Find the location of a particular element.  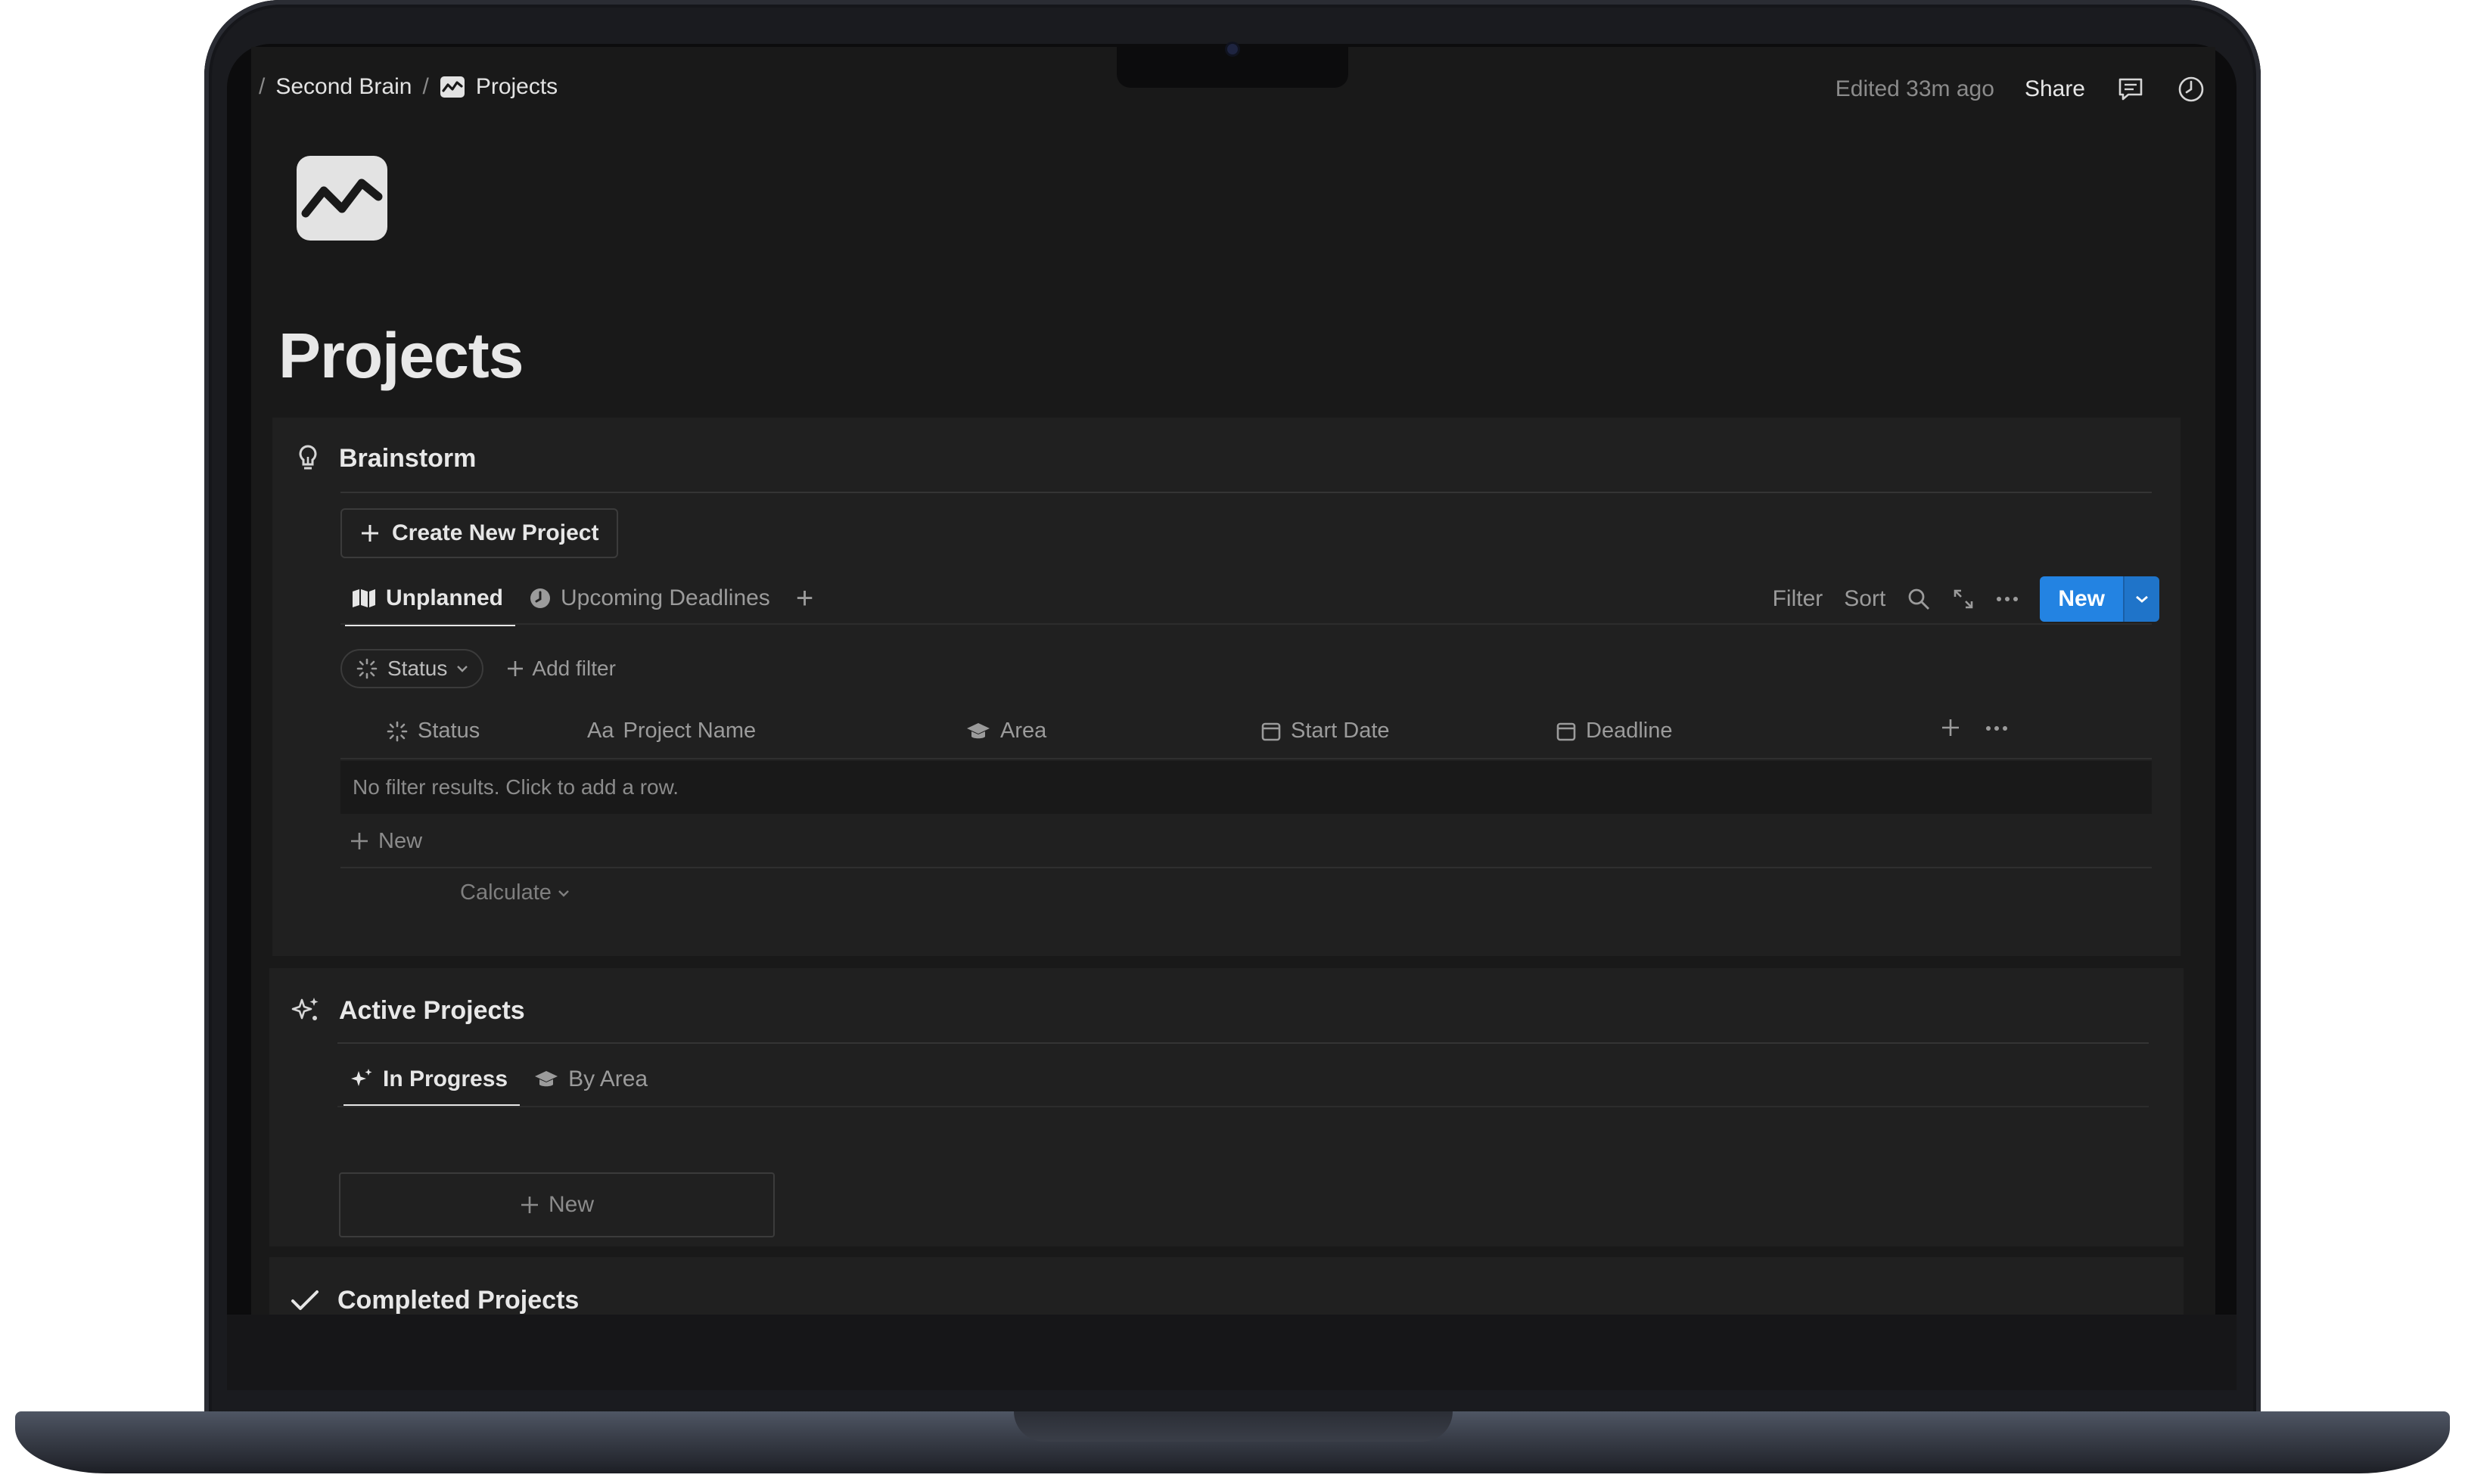

column-label: Area is located at coordinates (1023, 731).